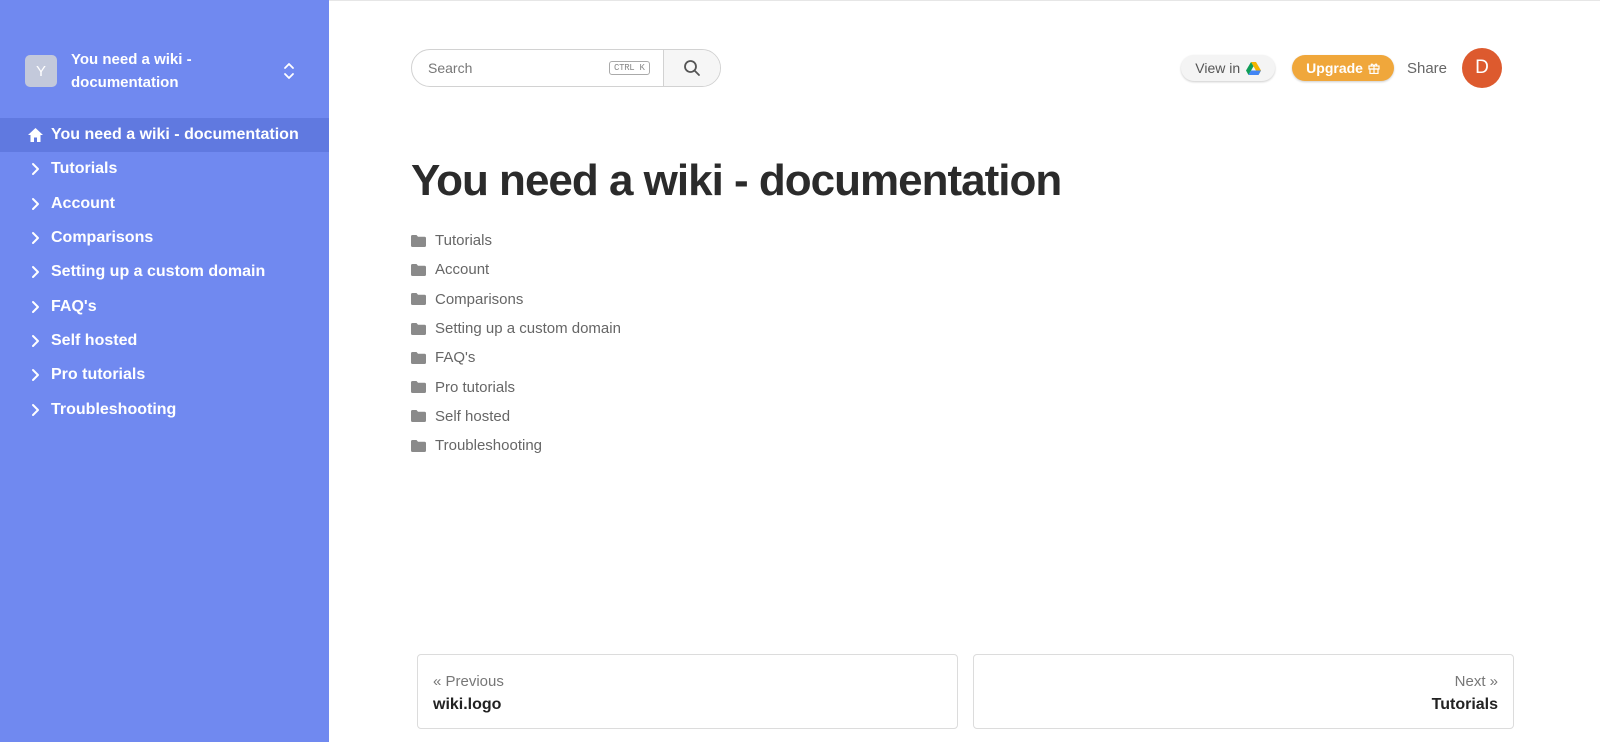  Describe the element at coordinates (35, 135) in the screenshot. I see `home-icon` at that location.